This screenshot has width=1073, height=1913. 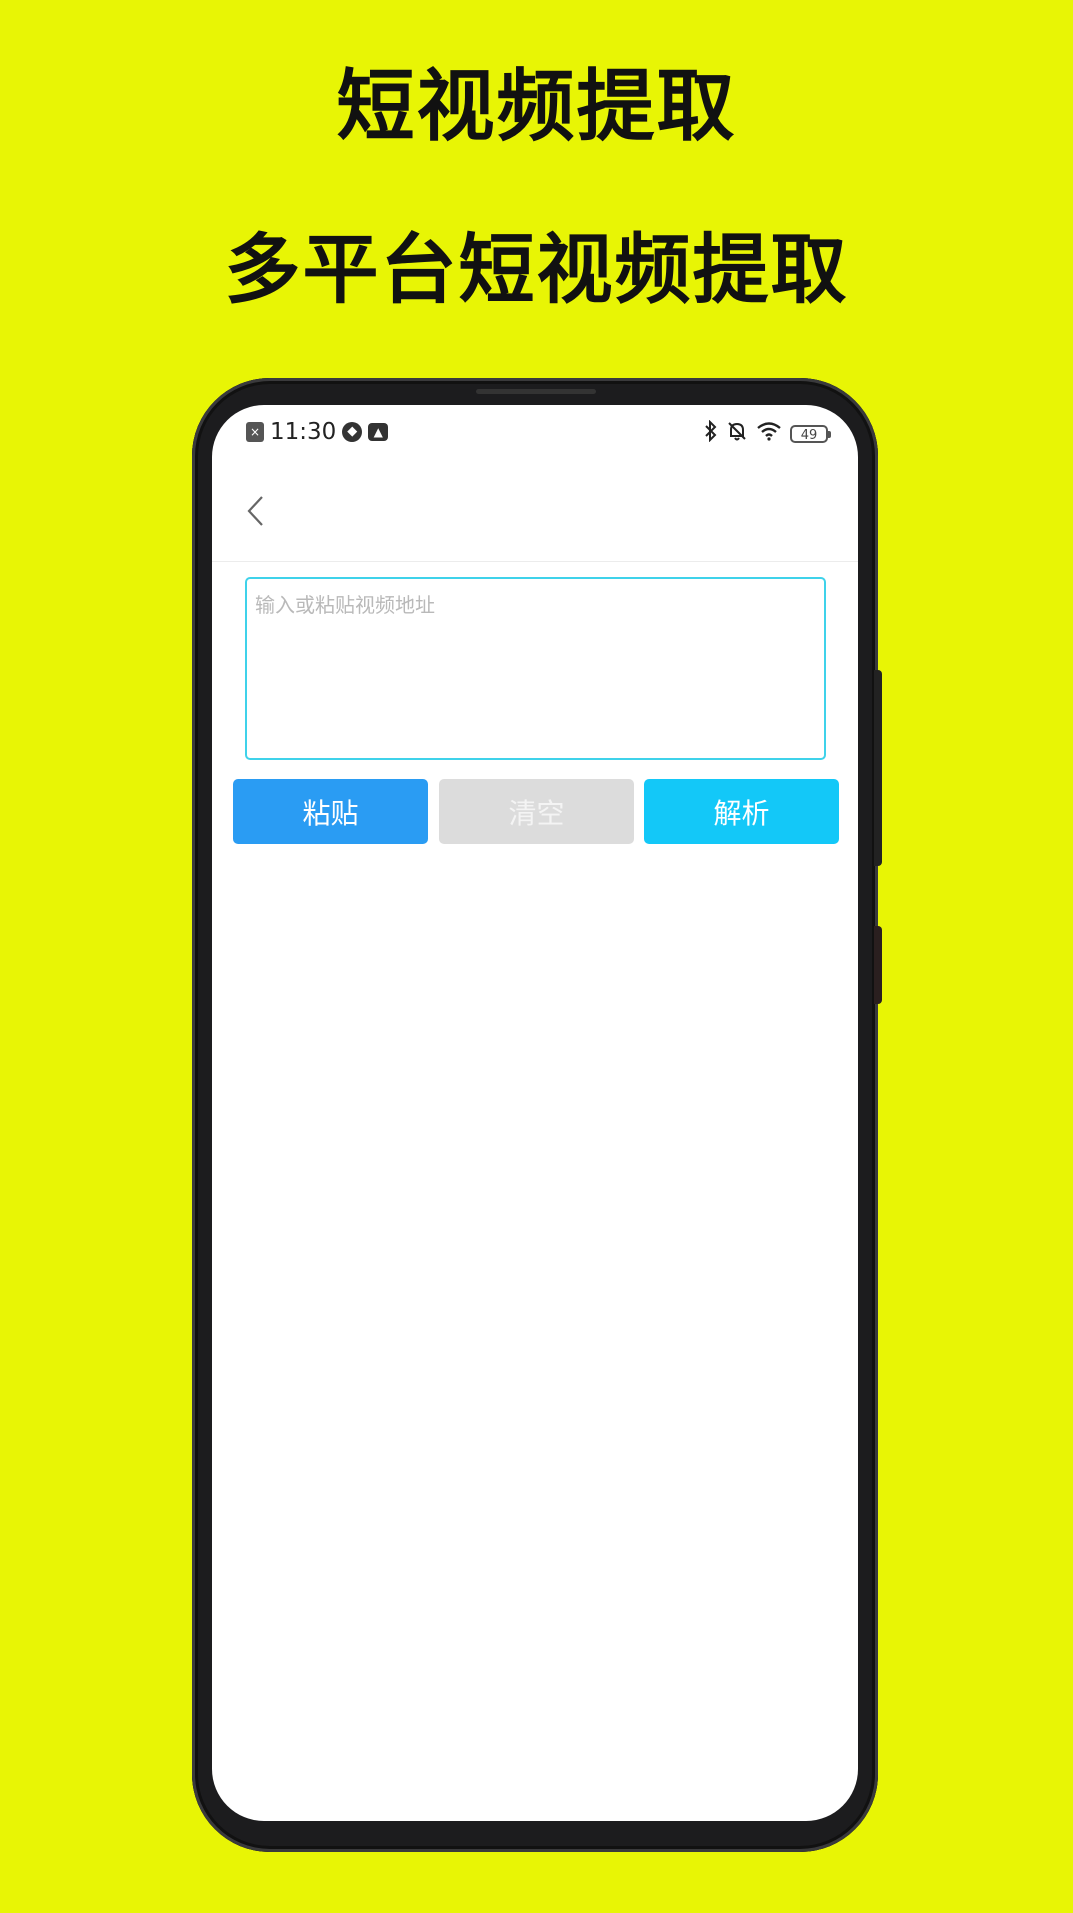 What do you see at coordinates (711, 433) in the screenshot?
I see `bluetooth-icon` at bounding box center [711, 433].